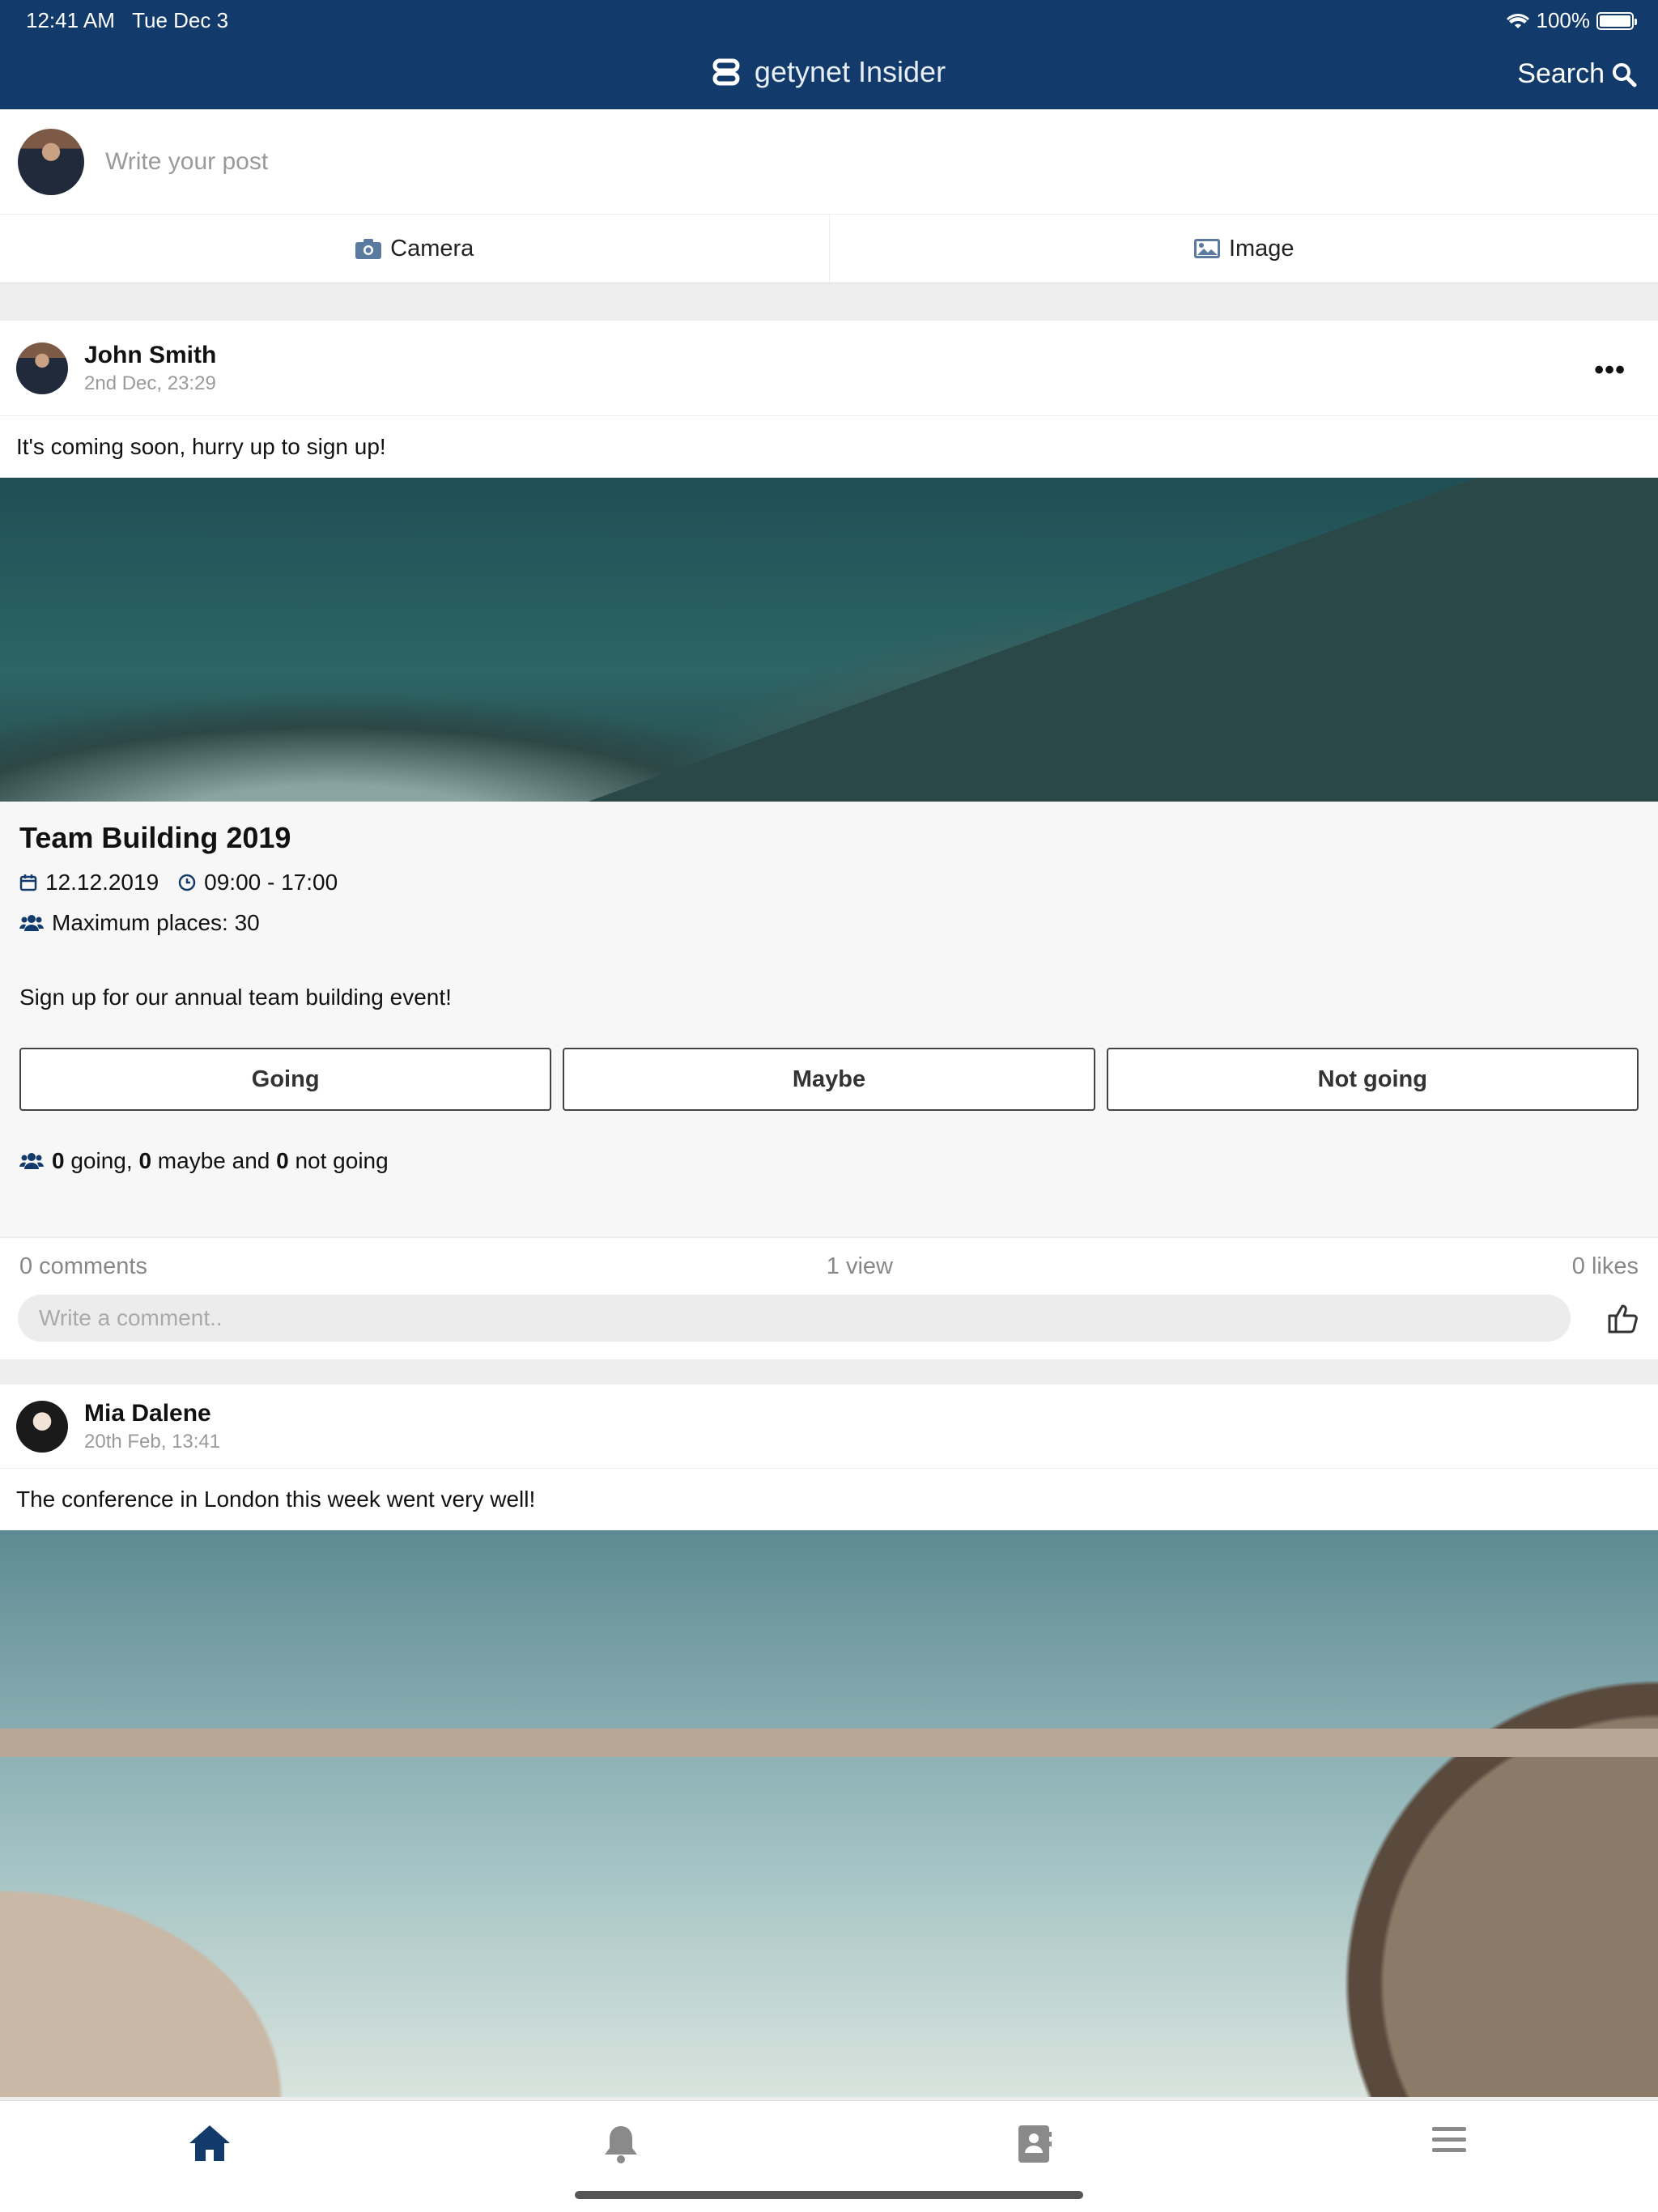 The width and height of the screenshot is (1658, 2212). I want to click on tab-contacts, so click(1034, 2146).